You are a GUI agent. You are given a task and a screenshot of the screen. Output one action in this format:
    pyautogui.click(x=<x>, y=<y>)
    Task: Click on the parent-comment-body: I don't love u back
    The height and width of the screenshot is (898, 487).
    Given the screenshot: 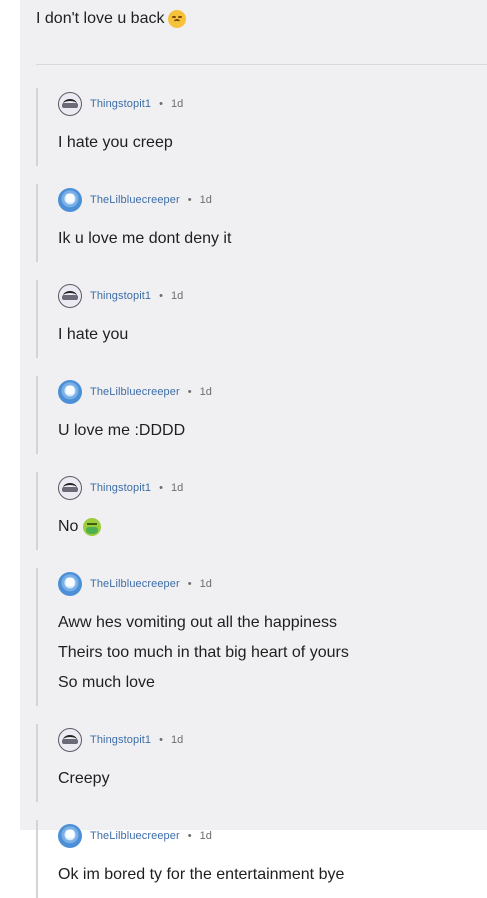 What is the action you would take?
    pyautogui.click(x=100, y=18)
    